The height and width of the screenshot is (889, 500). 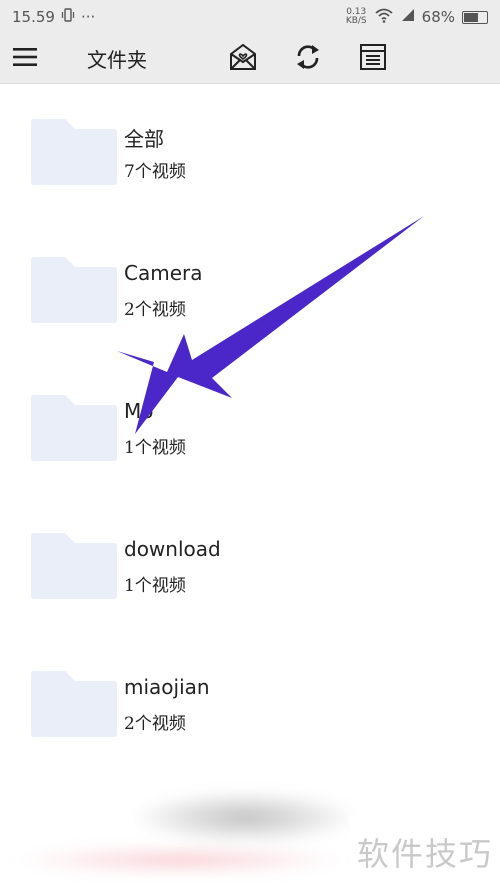 I want to click on envelope-heart-icon, so click(x=243, y=59).